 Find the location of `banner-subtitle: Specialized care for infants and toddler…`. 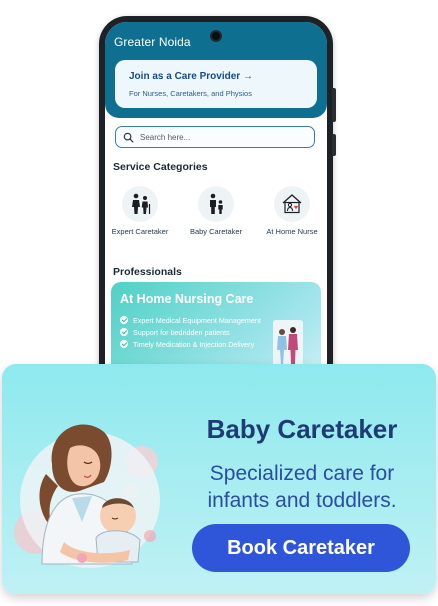

banner-subtitle: Specialized care for infants and toddler… is located at coordinates (302, 487).